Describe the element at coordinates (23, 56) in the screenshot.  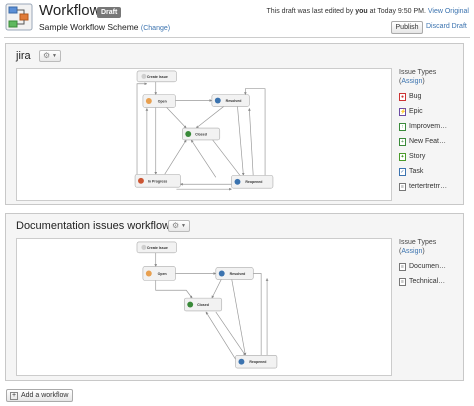
I see `workflow-name: jira` at that location.